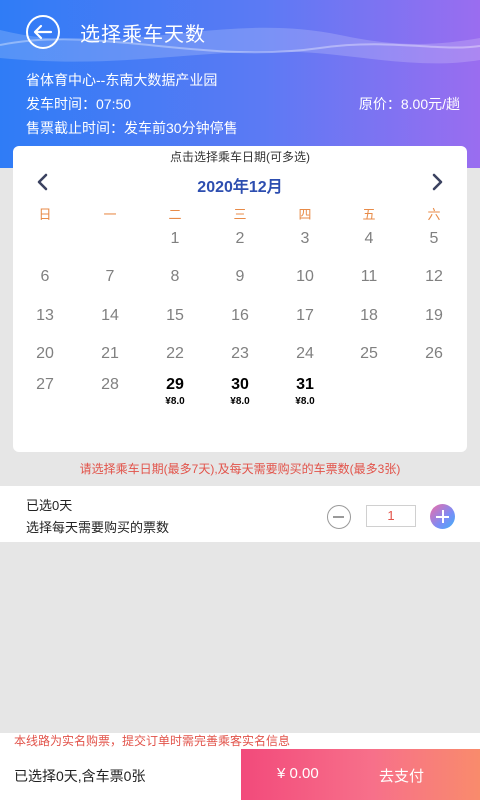 The image size is (480, 800). I want to click on day-number: 29, so click(175, 384).